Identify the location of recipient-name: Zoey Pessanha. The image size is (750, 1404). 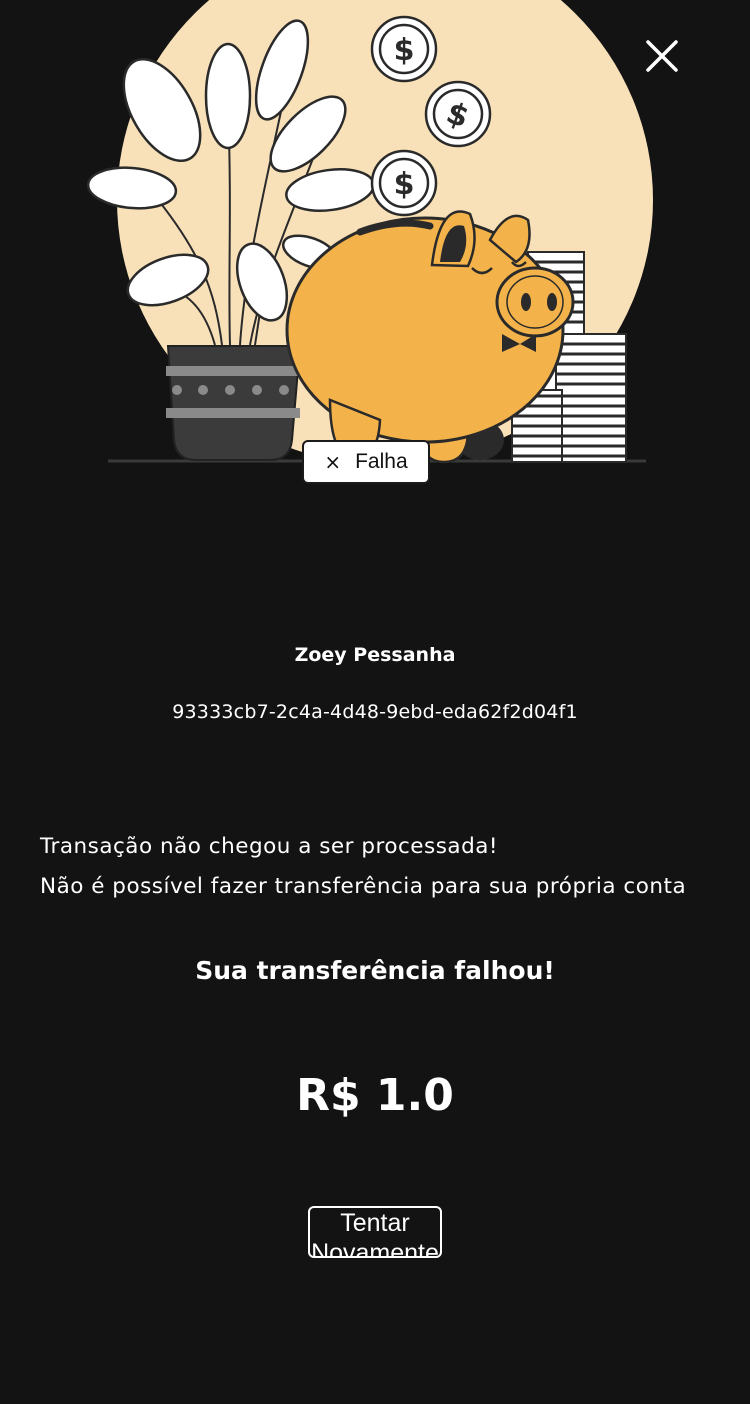
(375, 655).